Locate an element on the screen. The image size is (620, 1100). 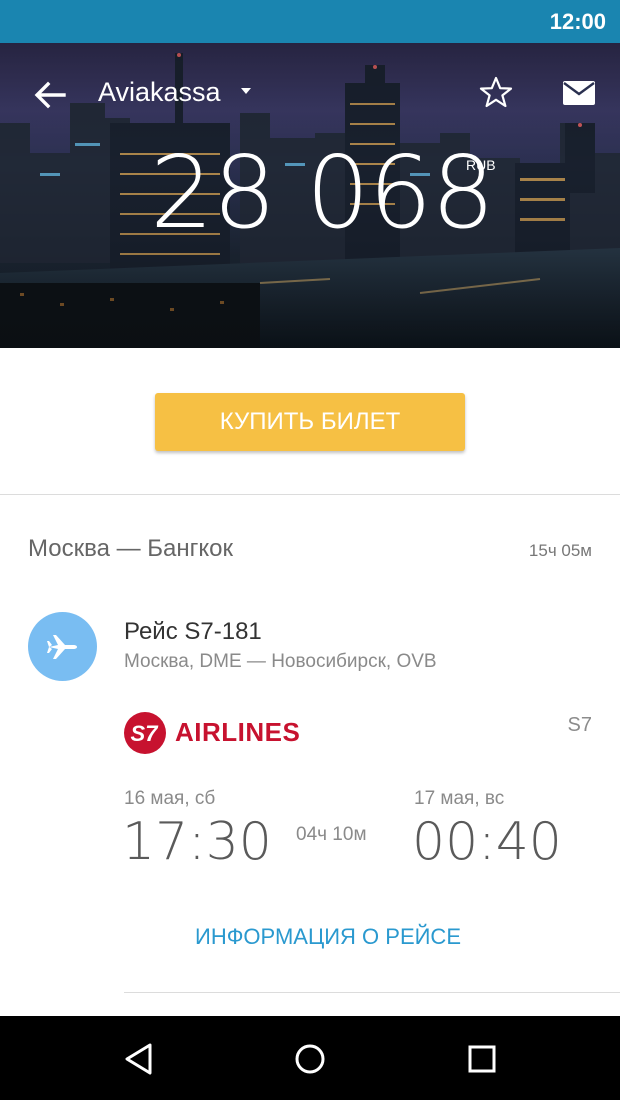
s7-logo-text: S7 is located at coordinates (145, 733).